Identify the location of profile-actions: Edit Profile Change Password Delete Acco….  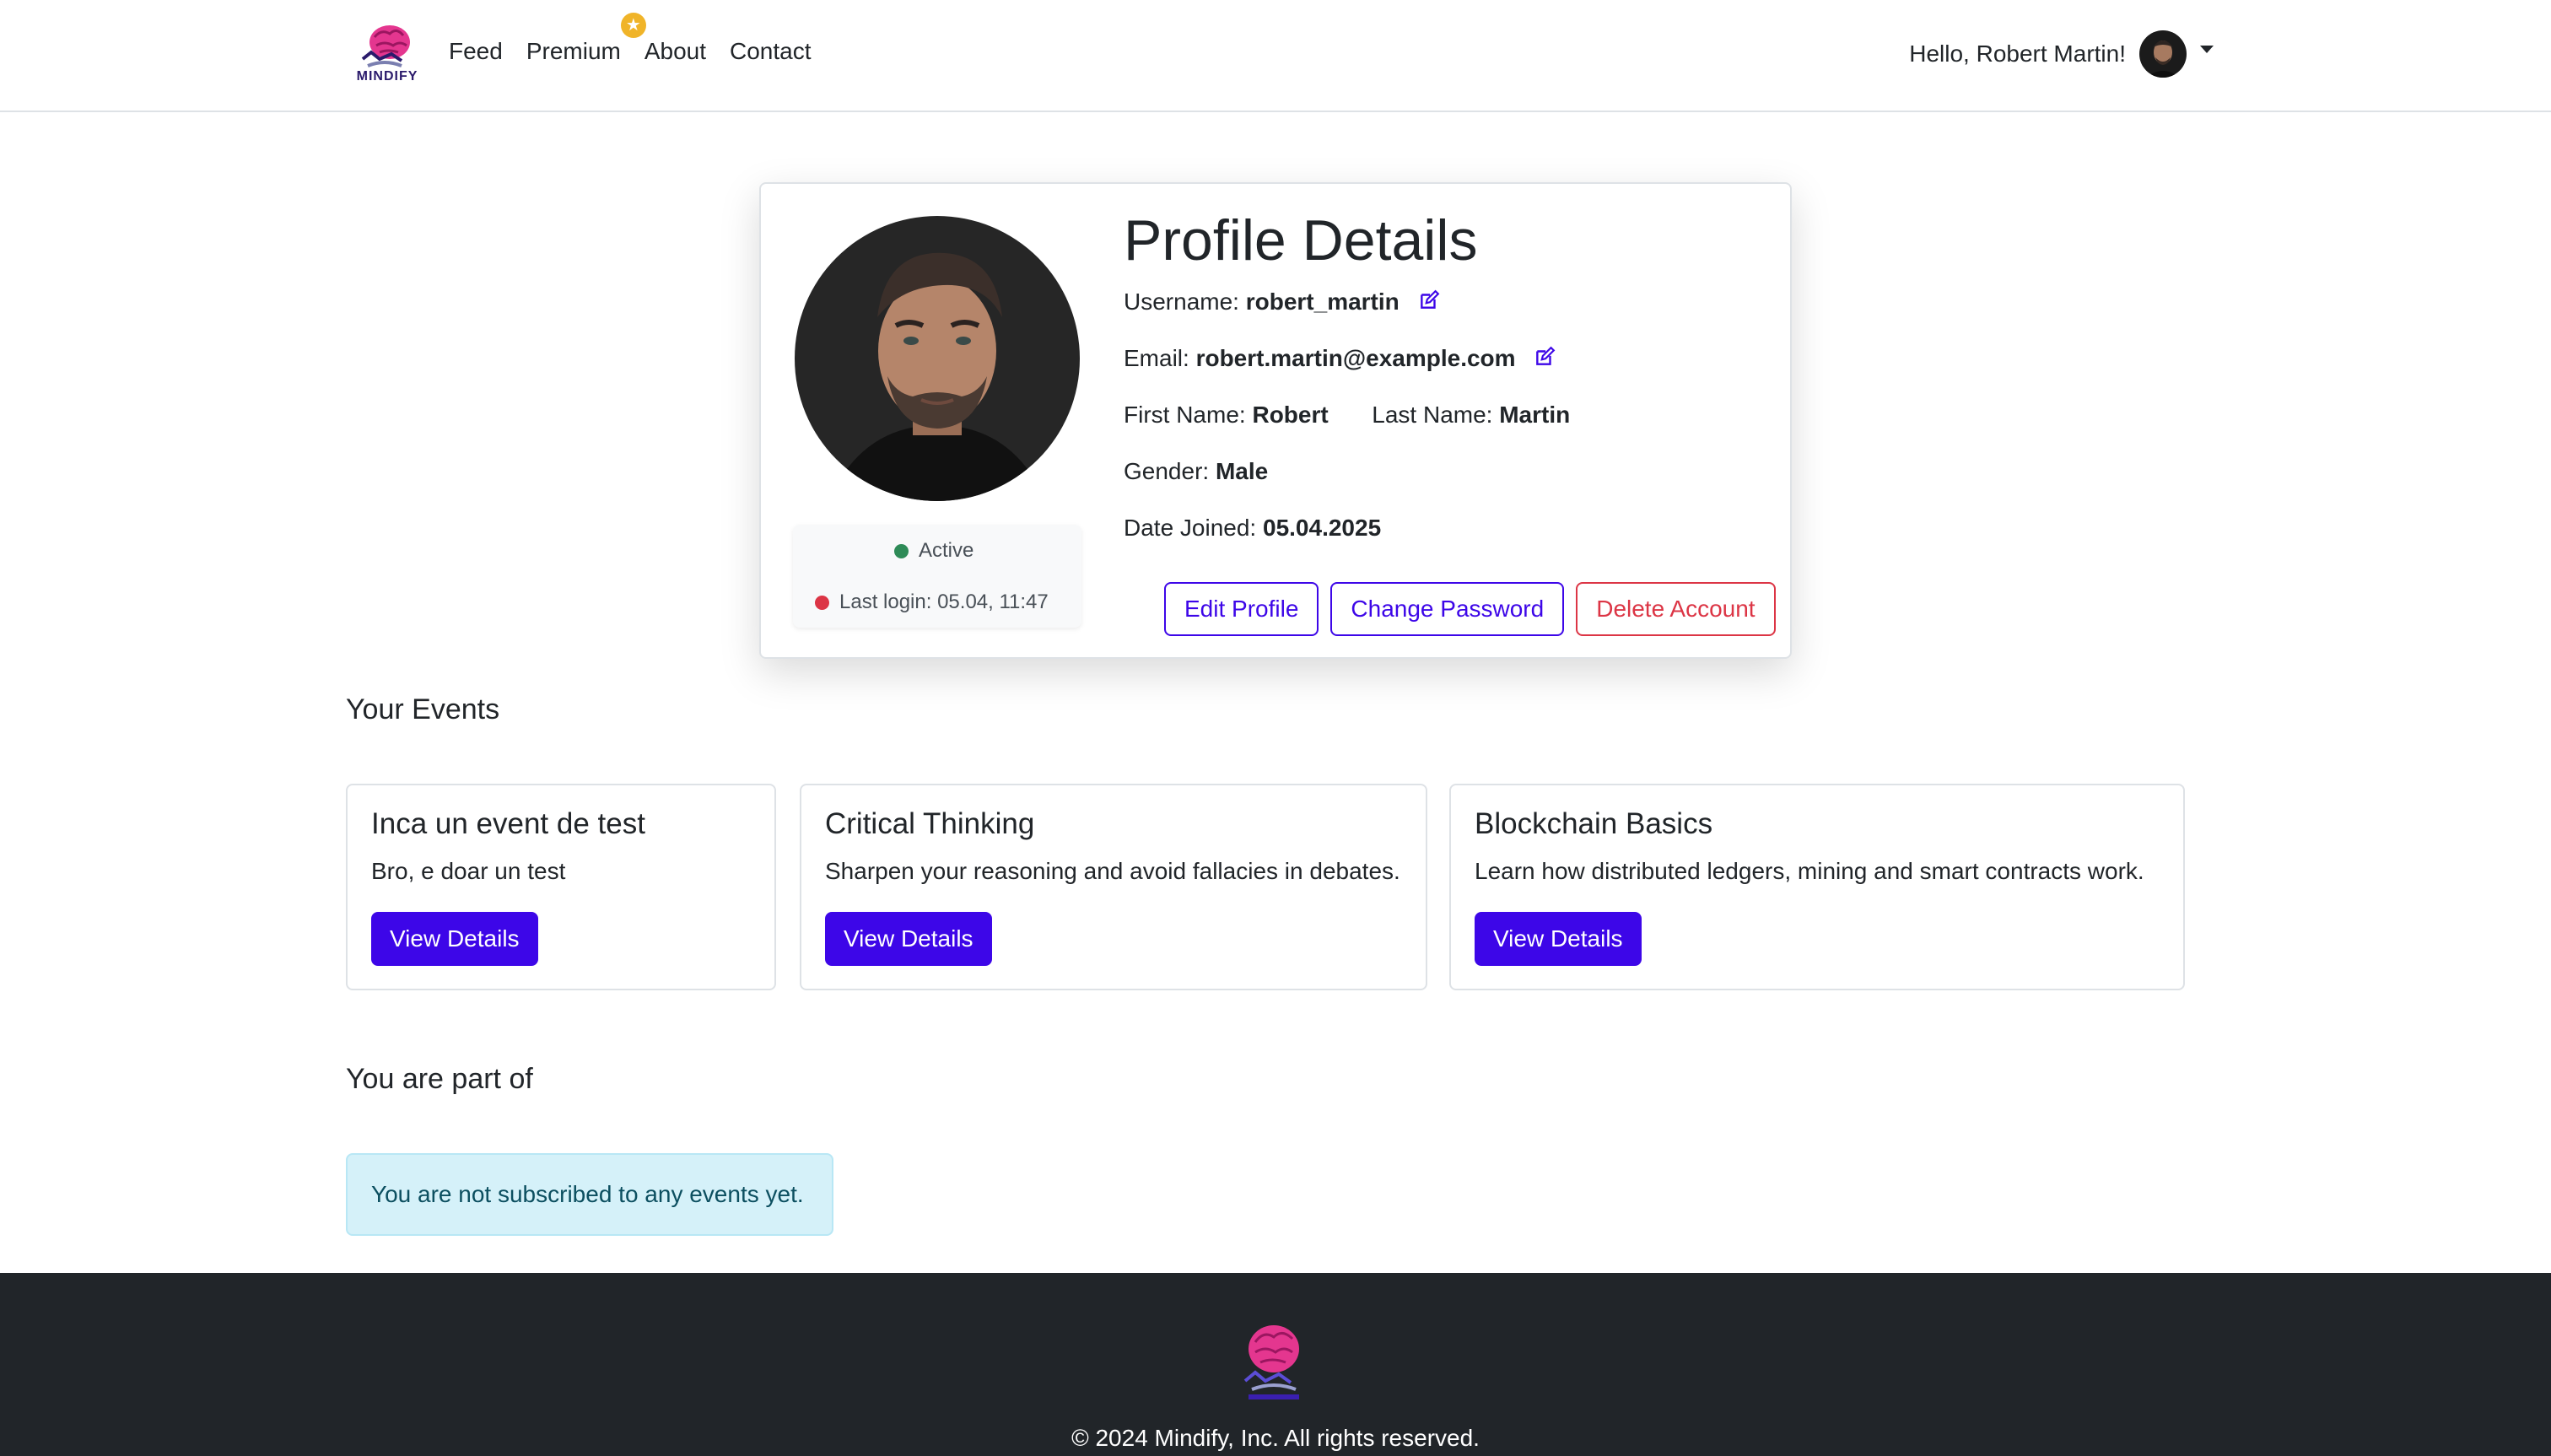
(1470, 609).